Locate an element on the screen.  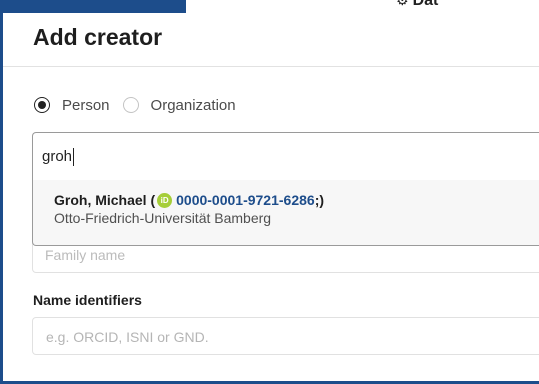
creator-search-input: groh is located at coordinates (285, 156).